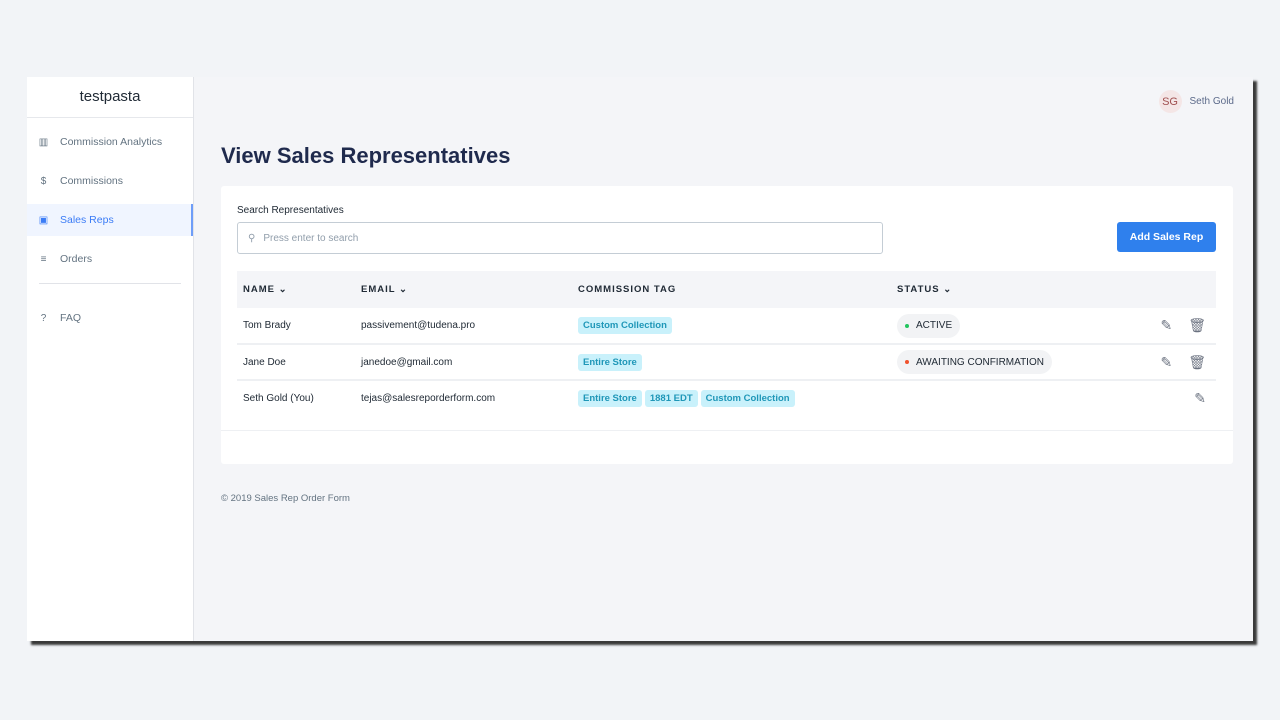 This screenshot has width=1280, height=720. What do you see at coordinates (1211, 101) in the screenshot?
I see `user-name: Seth Gold` at bounding box center [1211, 101].